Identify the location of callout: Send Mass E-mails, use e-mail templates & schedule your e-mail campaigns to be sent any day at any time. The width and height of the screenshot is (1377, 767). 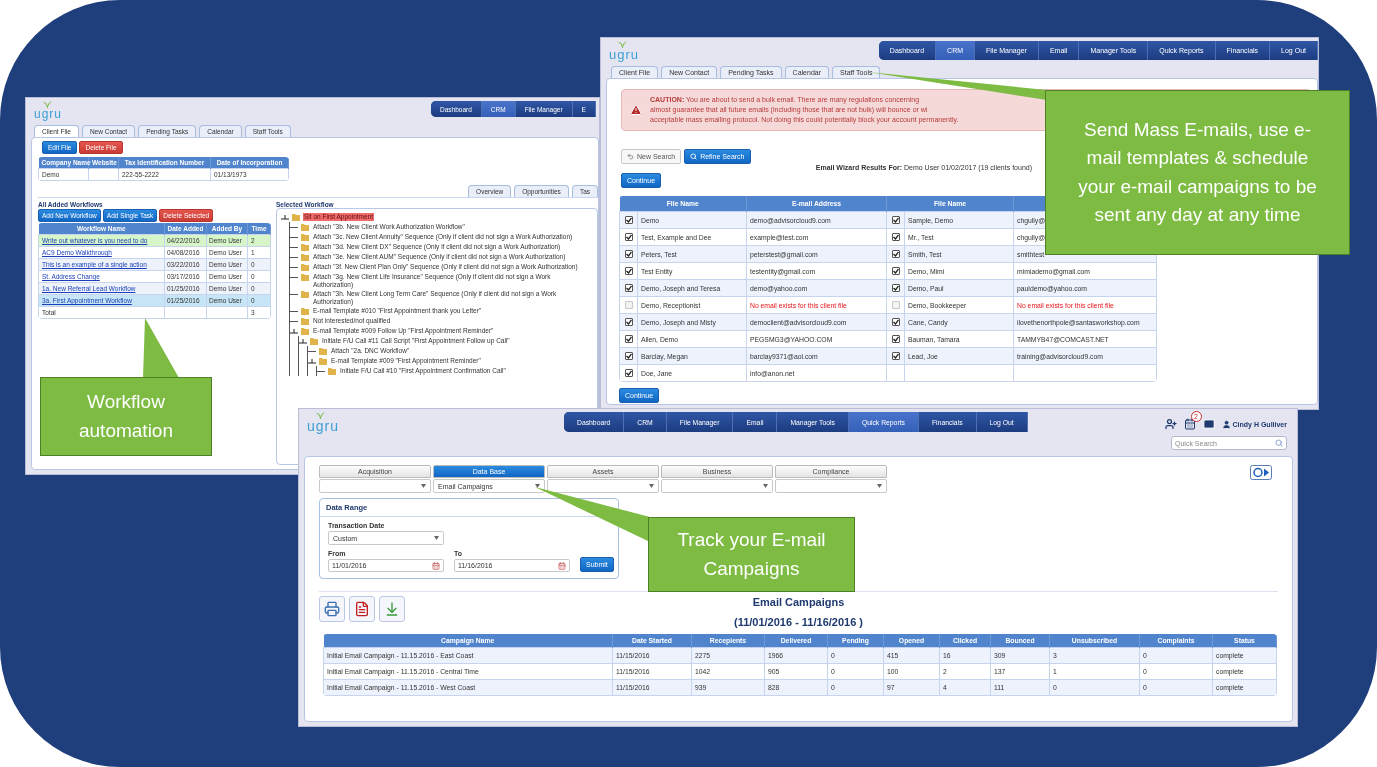
(1197, 172).